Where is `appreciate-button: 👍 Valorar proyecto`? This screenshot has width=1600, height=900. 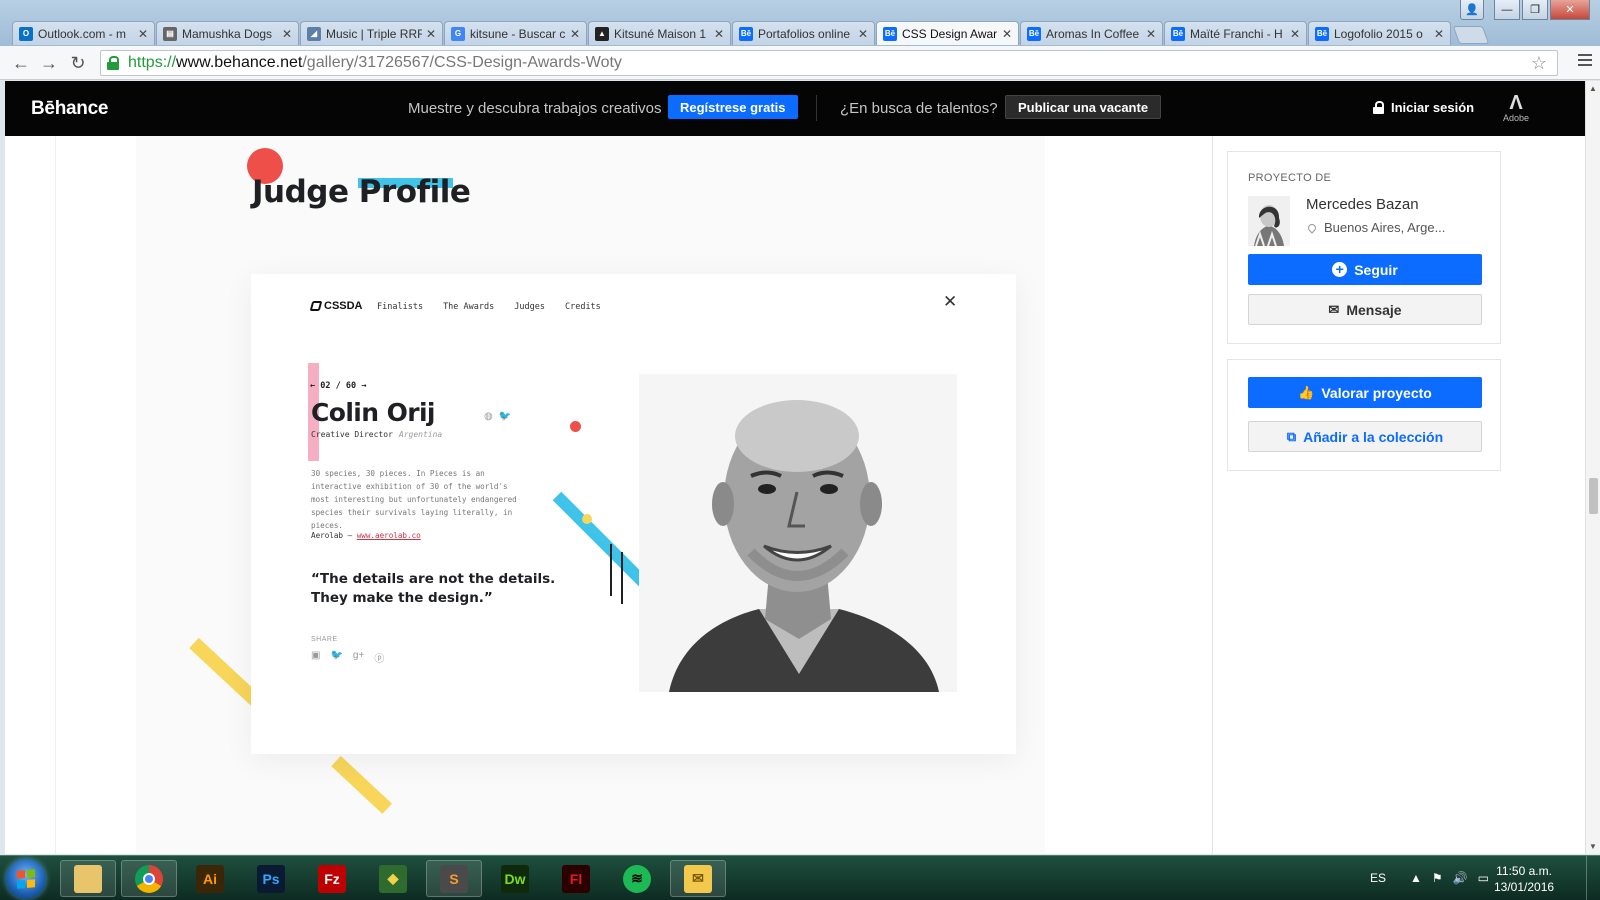 appreciate-button: 👍 Valorar proyecto is located at coordinates (1365, 392).